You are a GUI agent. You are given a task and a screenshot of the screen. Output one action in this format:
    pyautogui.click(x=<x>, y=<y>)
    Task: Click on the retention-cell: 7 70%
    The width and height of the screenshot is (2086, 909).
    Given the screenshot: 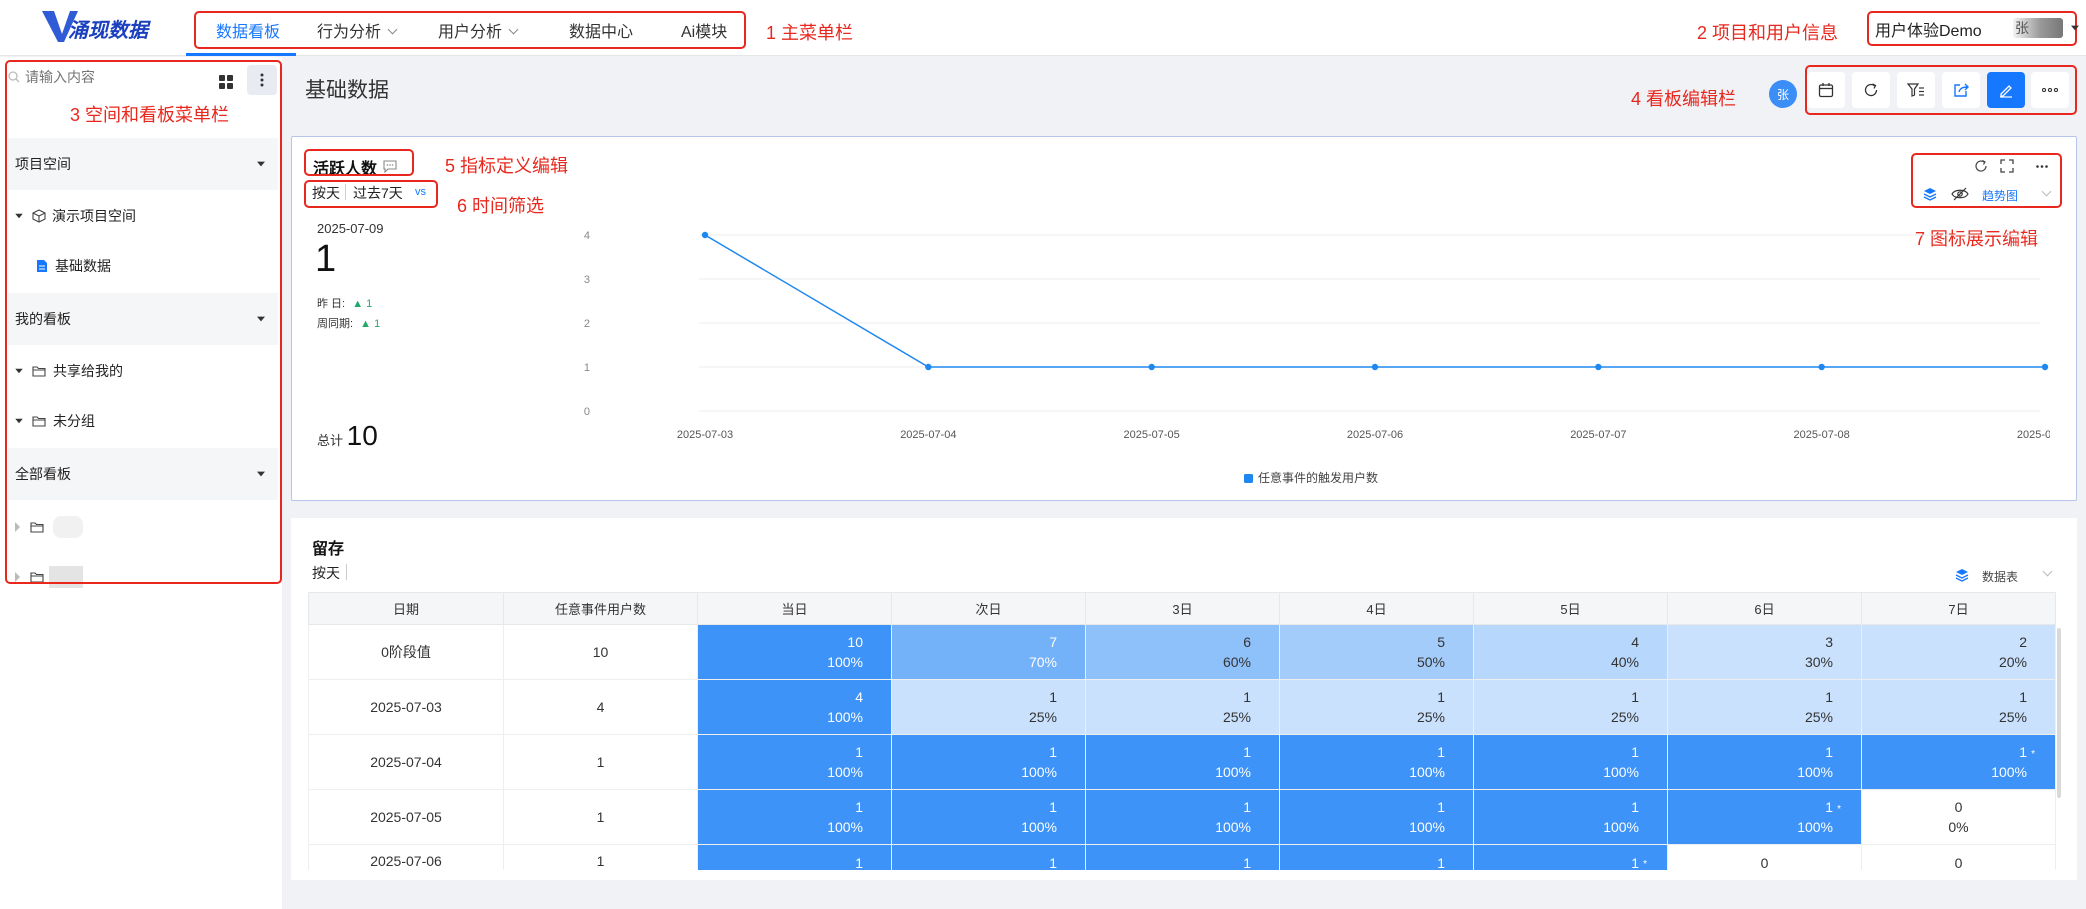 What is the action you would take?
    pyautogui.click(x=988, y=652)
    